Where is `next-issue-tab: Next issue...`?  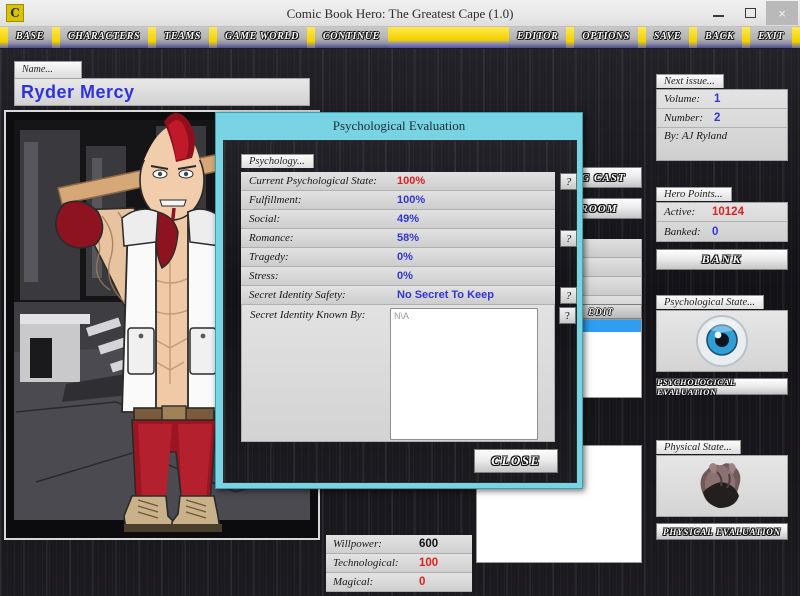 next-issue-tab: Next issue... is located at coordinates (690, 81).